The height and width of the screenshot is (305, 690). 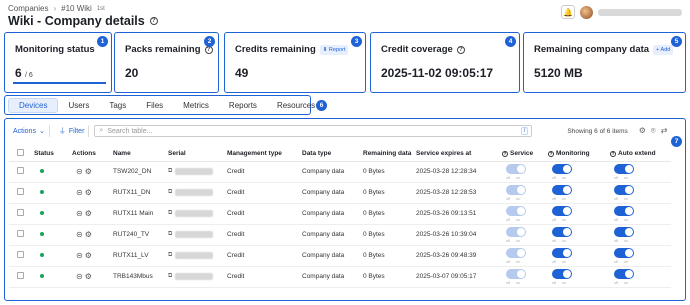 I want to click on col-service-expires: Service expires at, so click(x=459, y=154).